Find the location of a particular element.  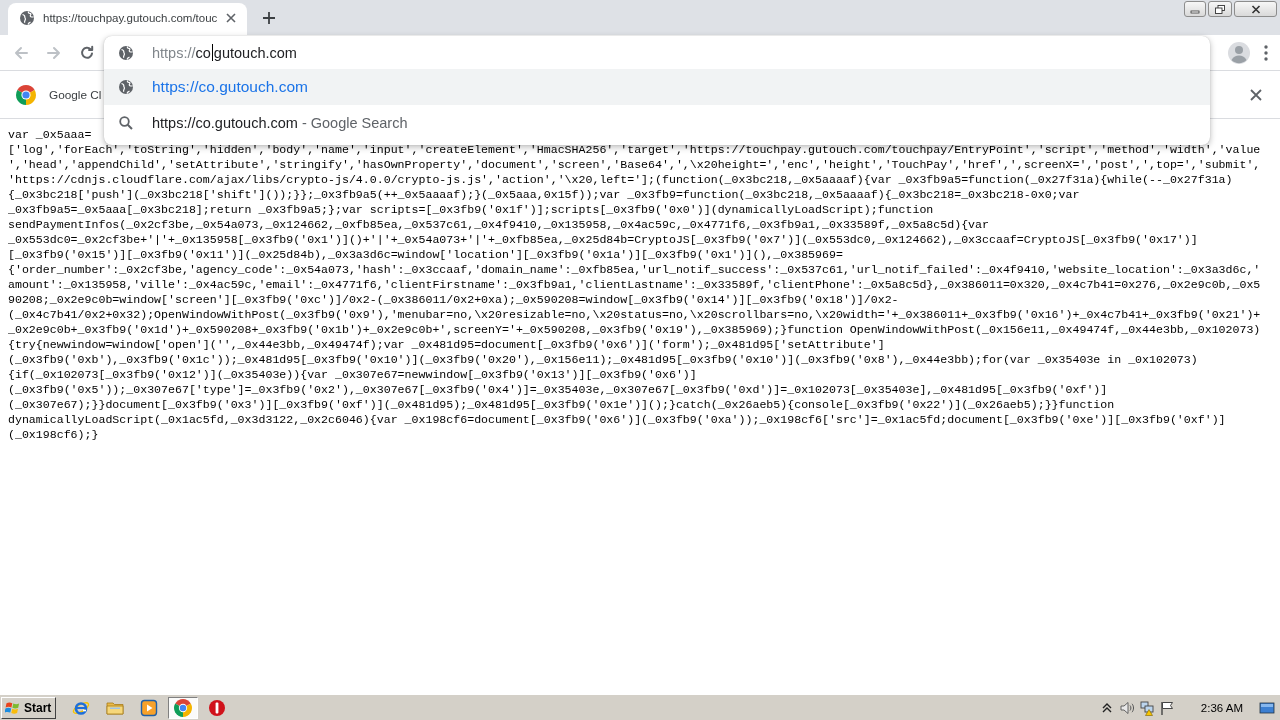

code-line: (_0x4c7b41/0x2+0x32);OpenWindowWithPost(_0x3fb9('0x9'),'menubar=no,\x20resizable=no,\x20status=no,\x20scrollbars=no,\x20width='+_0x386011+_0x3fb9('0x16')+_0x4c7b41+_0x3fb9('0x21')+ is located at coordinates (635, 314).